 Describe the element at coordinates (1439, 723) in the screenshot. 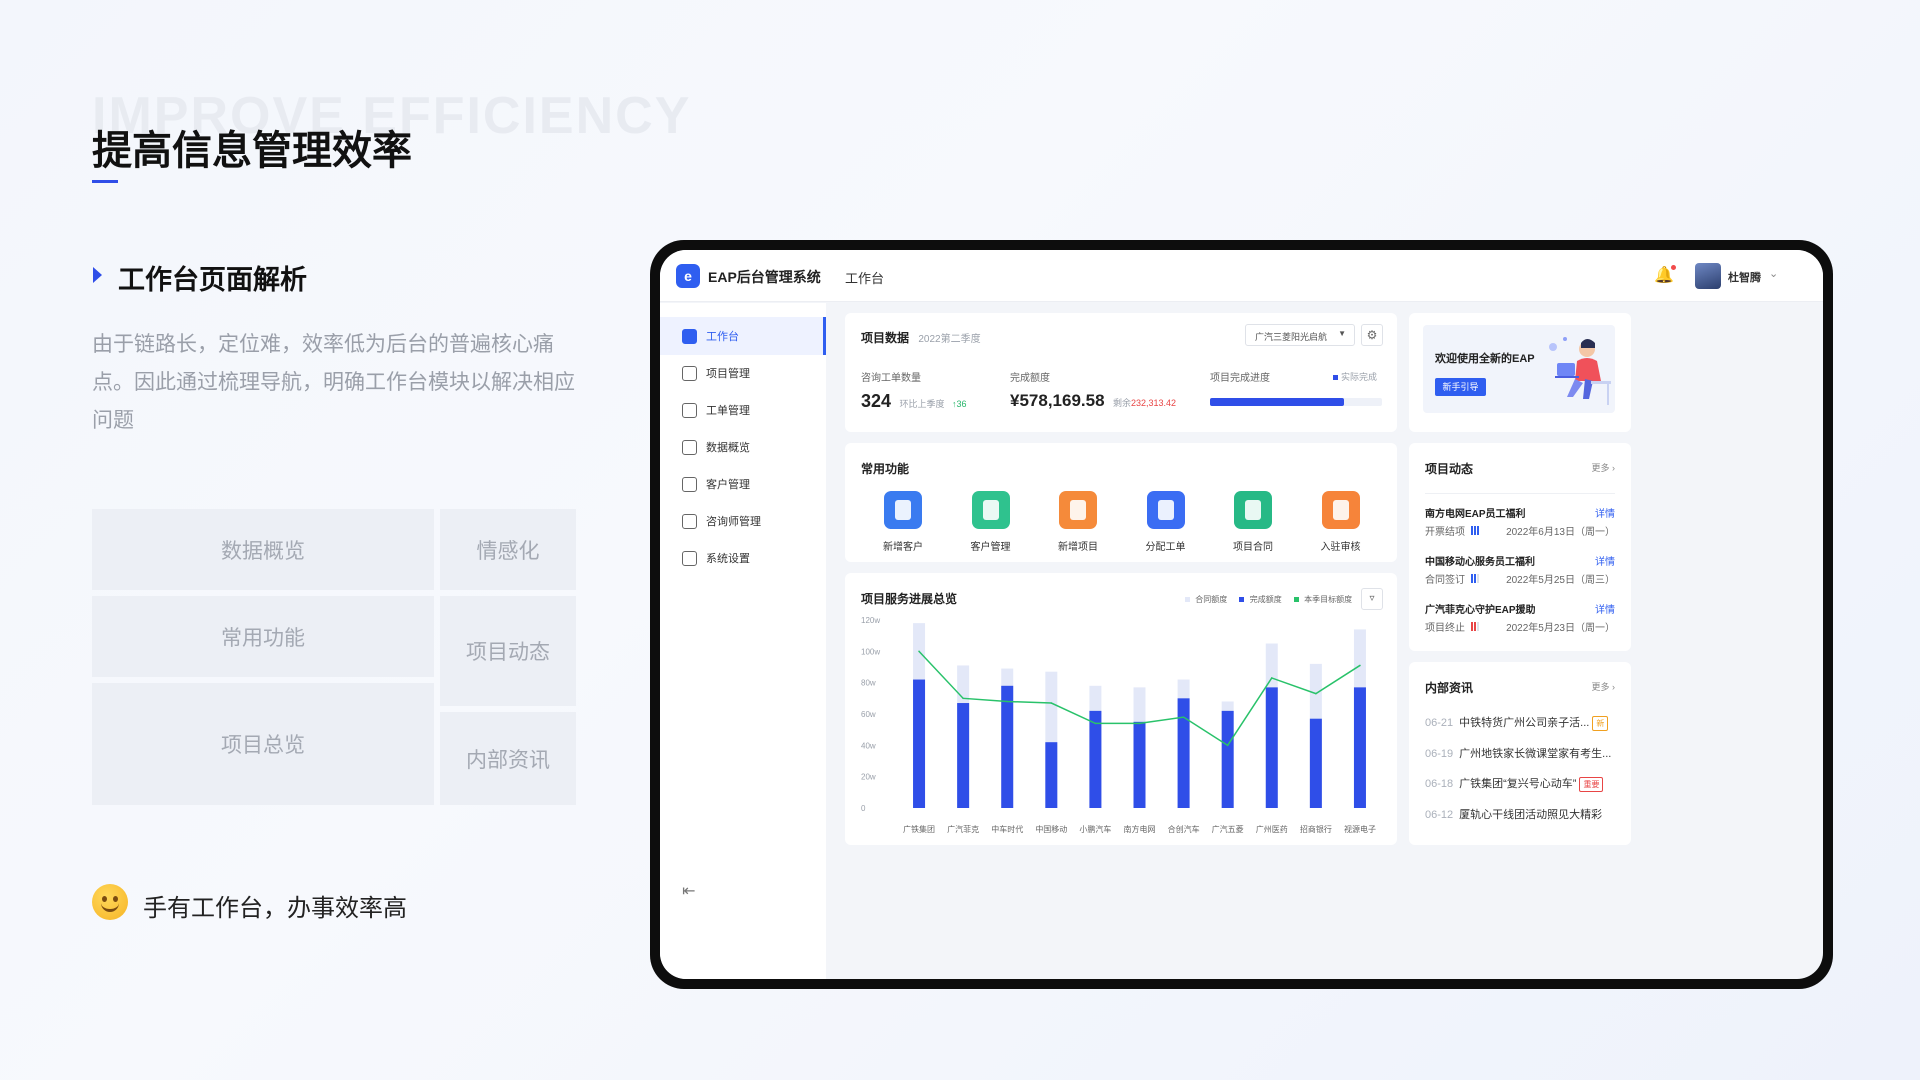

I see `news-date: 06-21` at that location.